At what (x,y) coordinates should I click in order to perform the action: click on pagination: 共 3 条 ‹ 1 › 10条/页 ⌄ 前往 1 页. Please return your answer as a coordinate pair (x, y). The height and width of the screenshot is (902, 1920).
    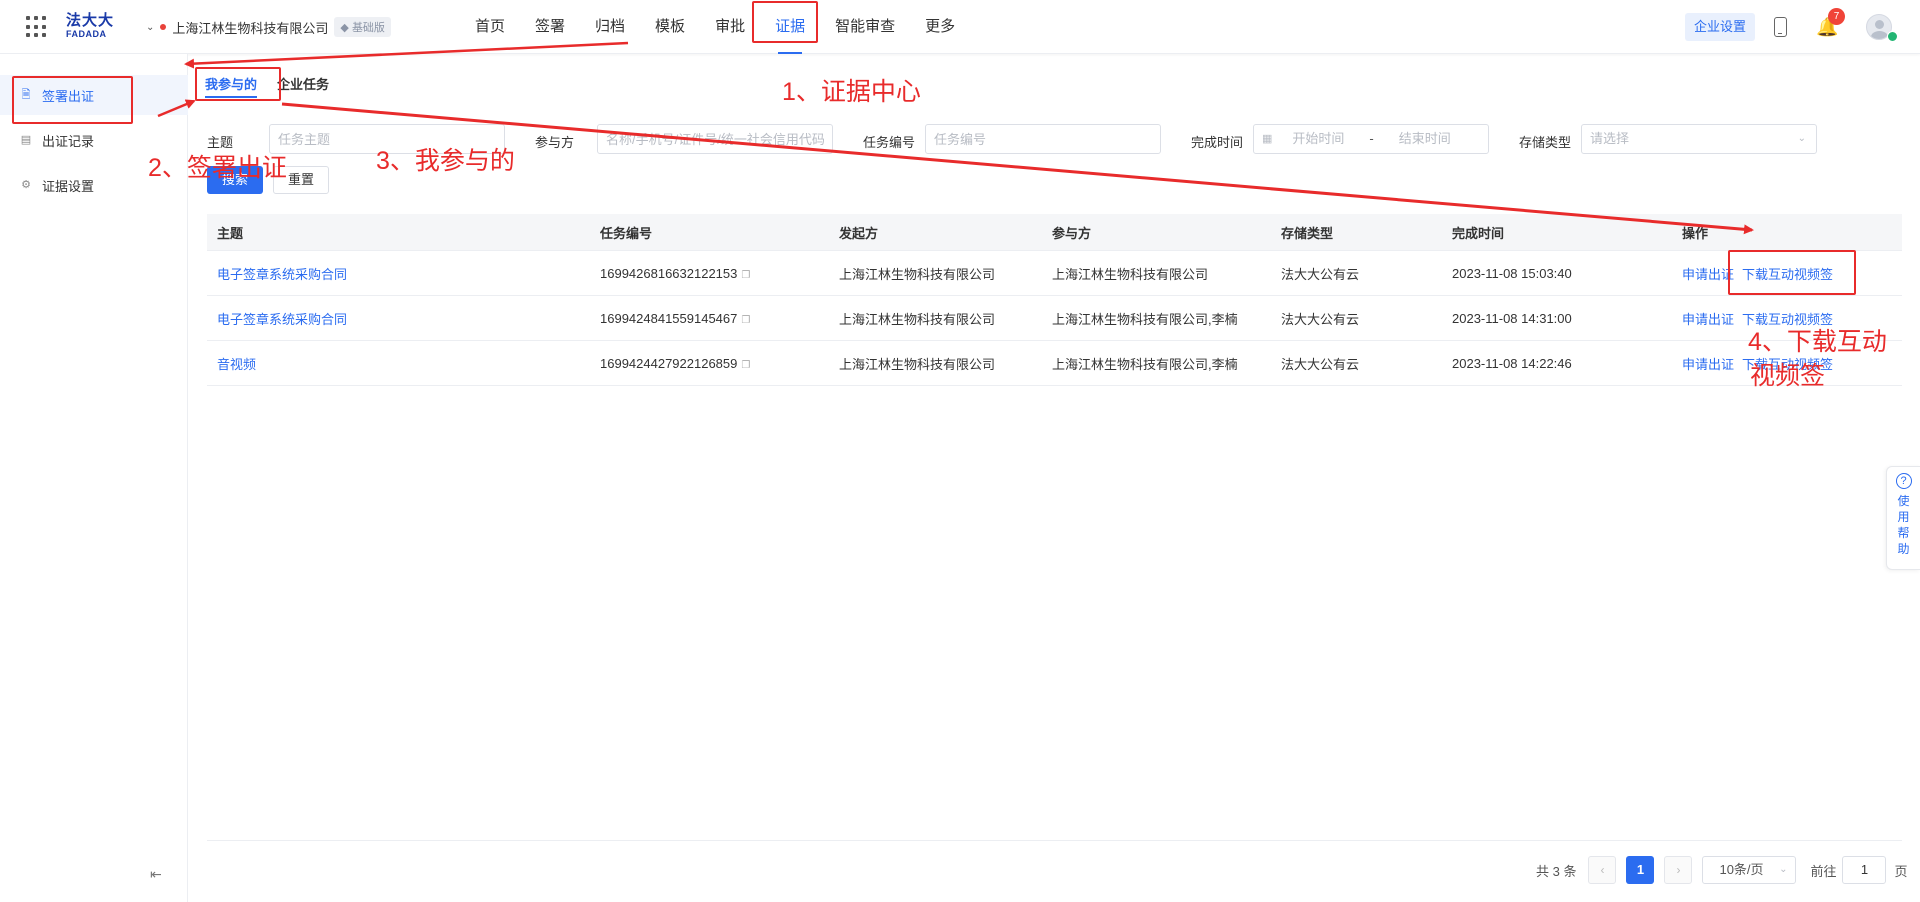
    Looking at the image, I should click on (1722, 870).